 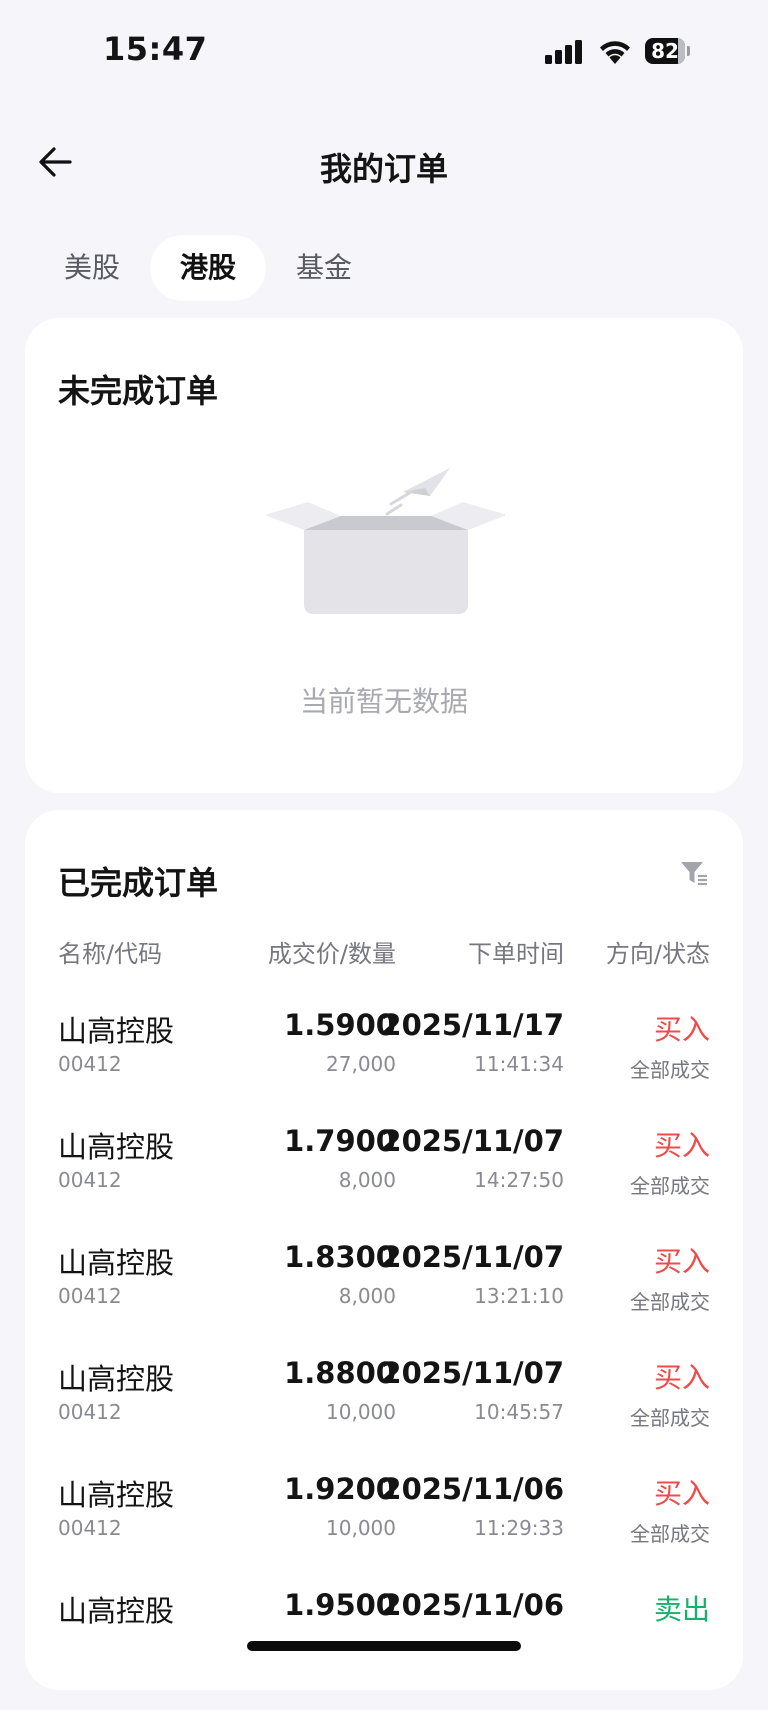 I want to click on tab-funds: 基金, so click(x=324, y=268).